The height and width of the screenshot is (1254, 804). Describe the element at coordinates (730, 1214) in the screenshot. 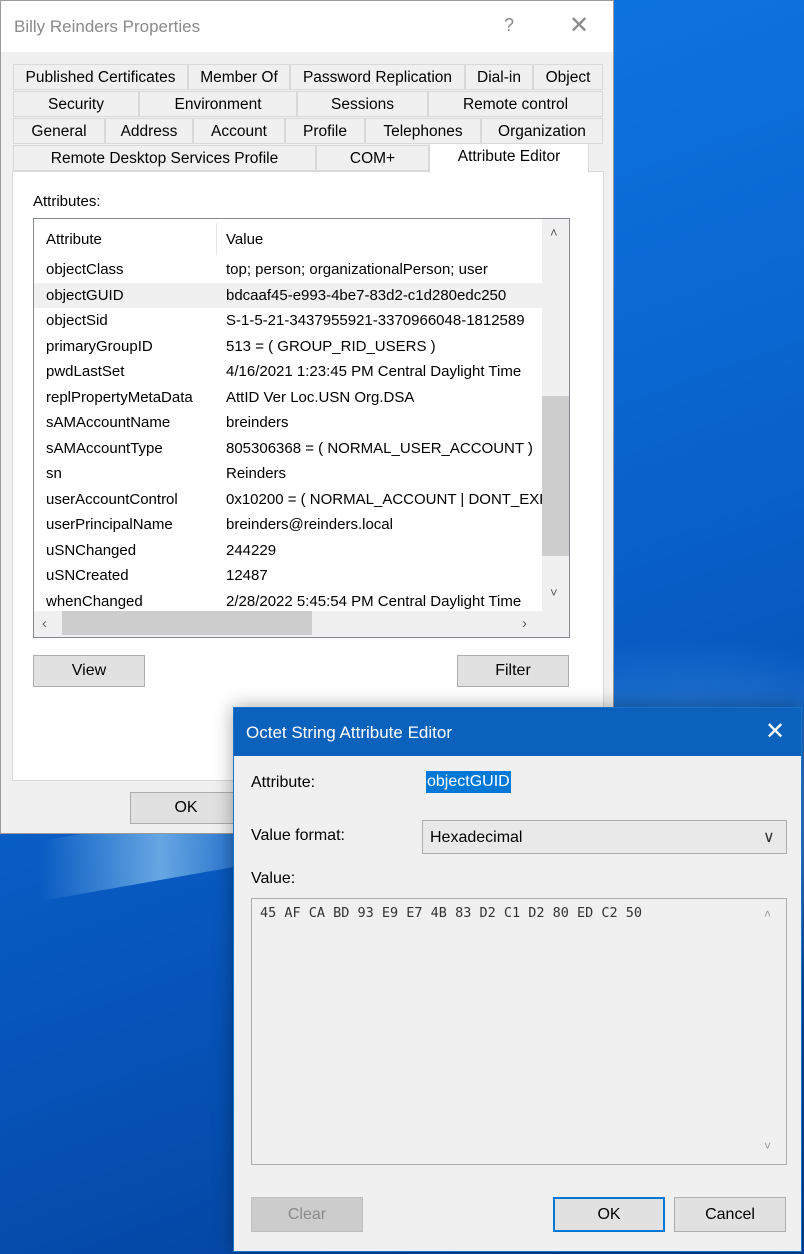

I see `dialog-cancel-button: Cancel` at that location.